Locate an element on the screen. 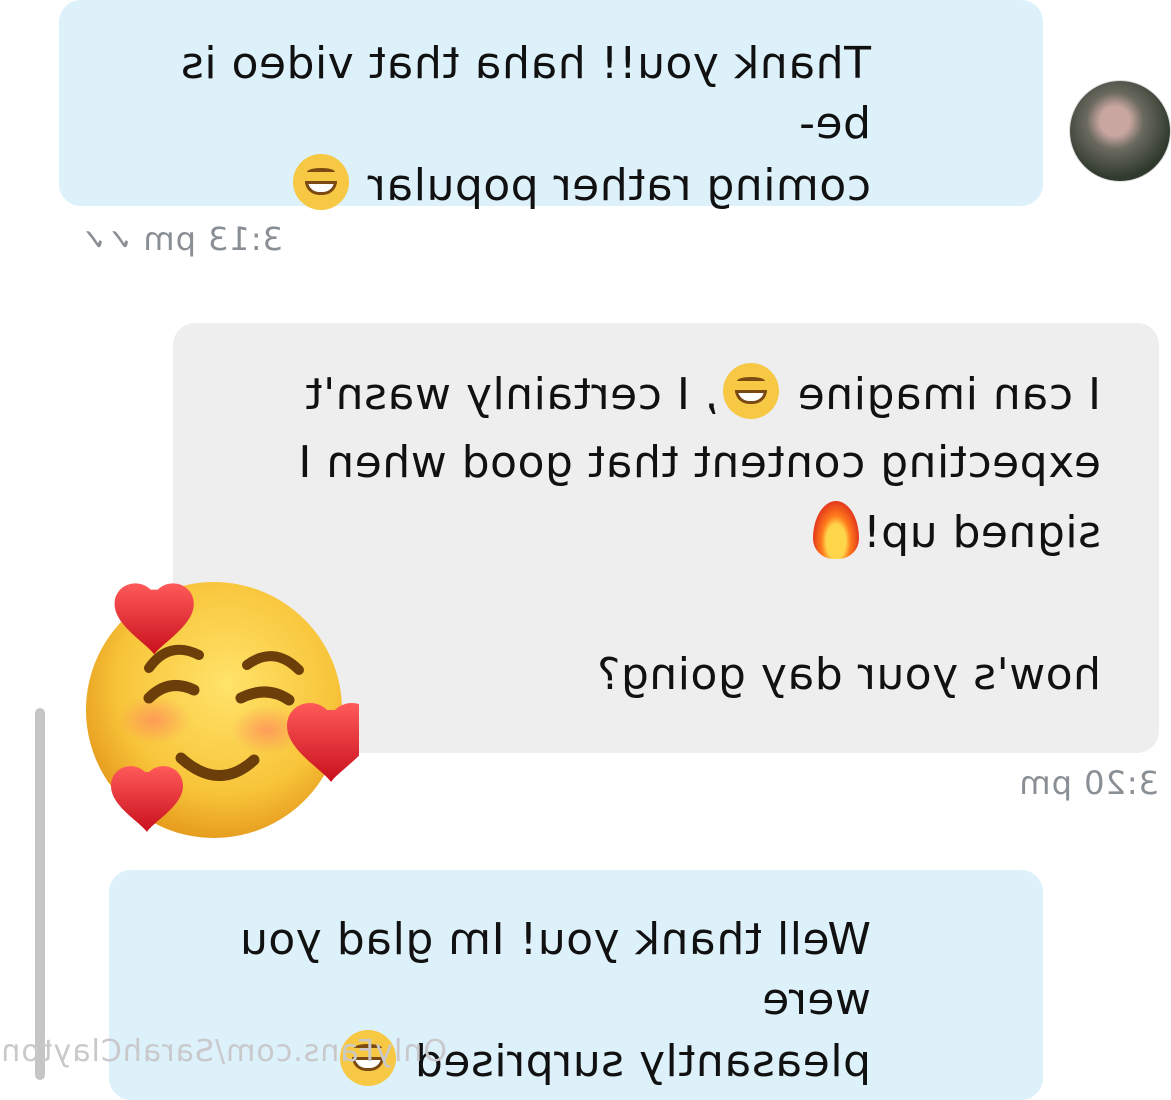  grinning-face-icon is located at coordinates (320, 182).